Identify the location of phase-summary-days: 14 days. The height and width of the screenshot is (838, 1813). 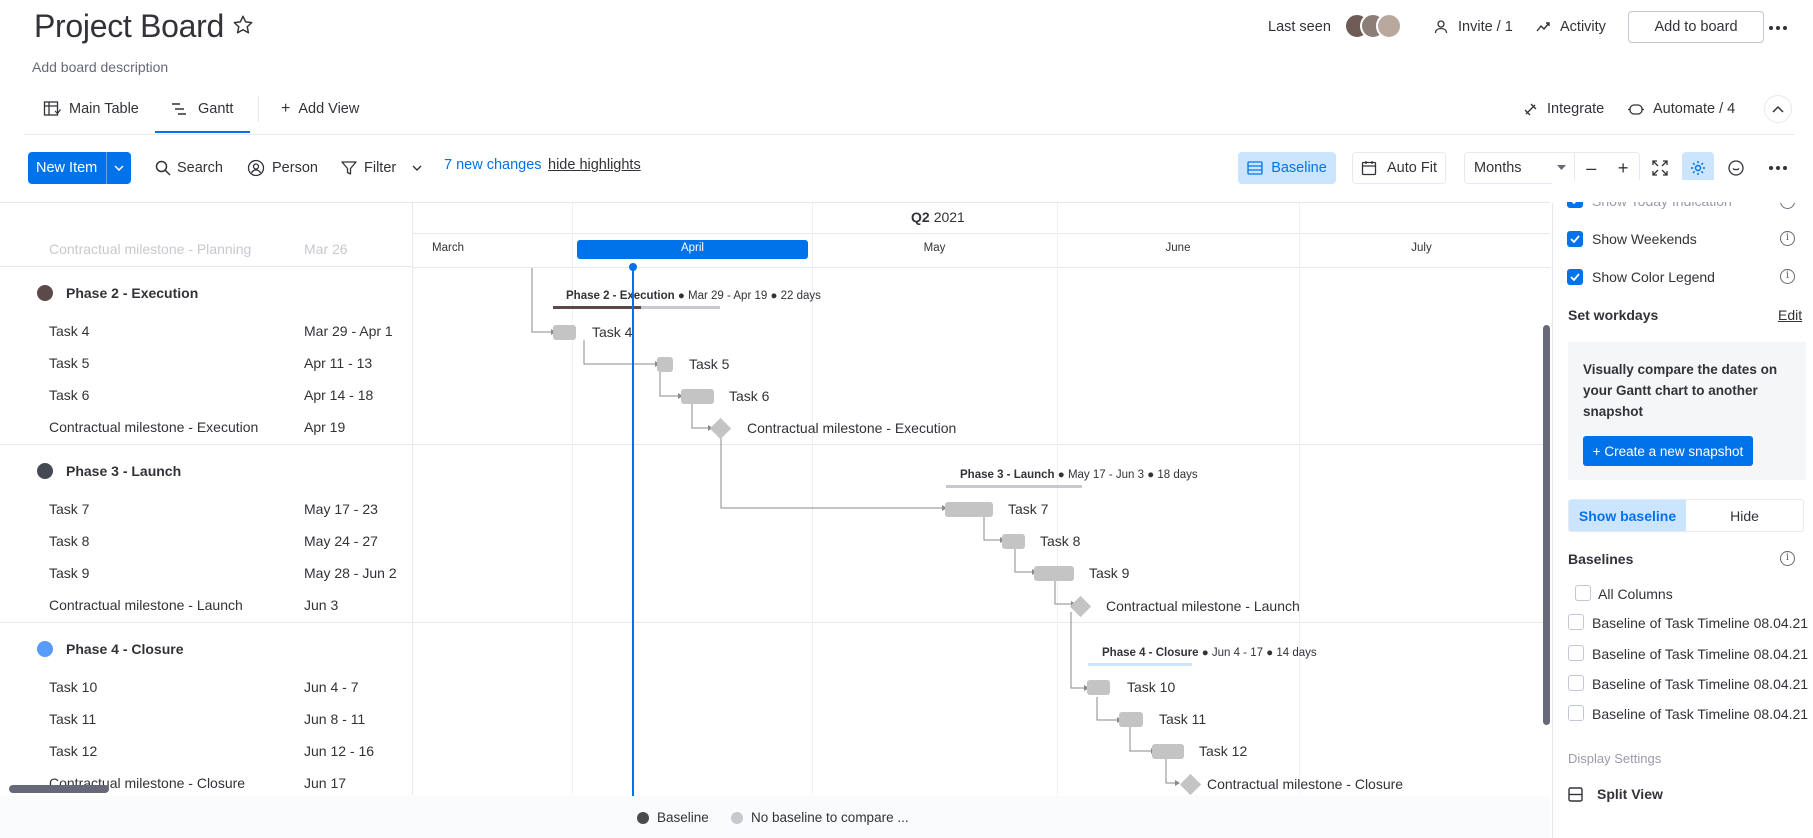
(1296, 653).